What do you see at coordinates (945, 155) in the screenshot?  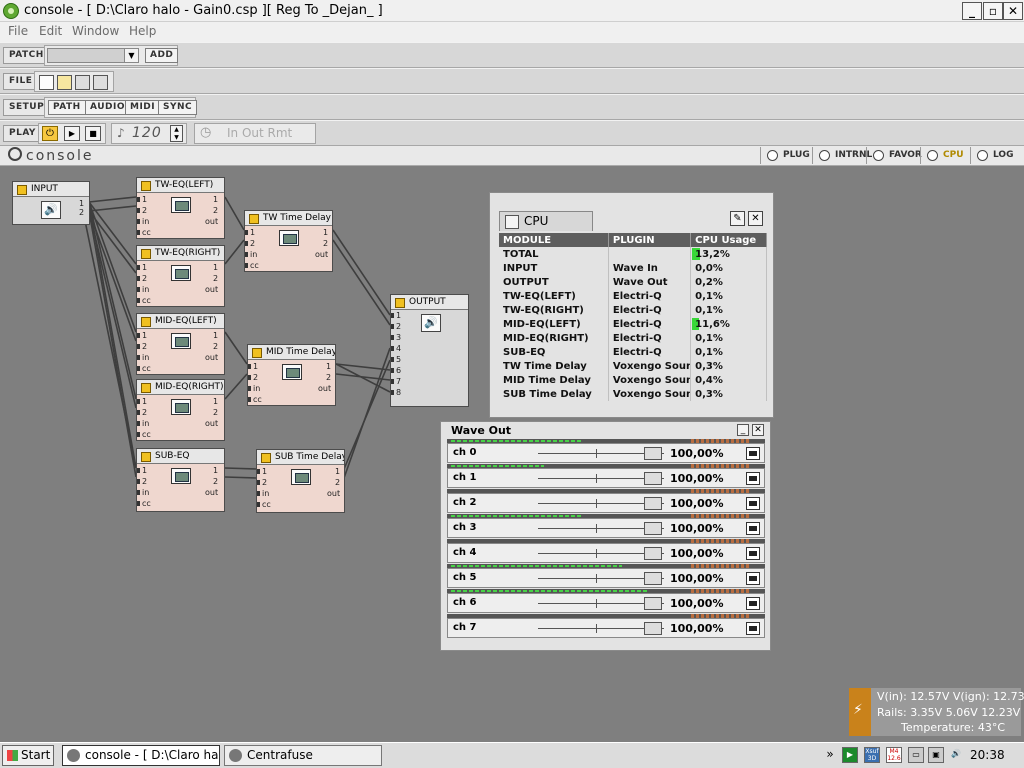 I see `tab-cpu: CPU` at bounding box center [945, 155].